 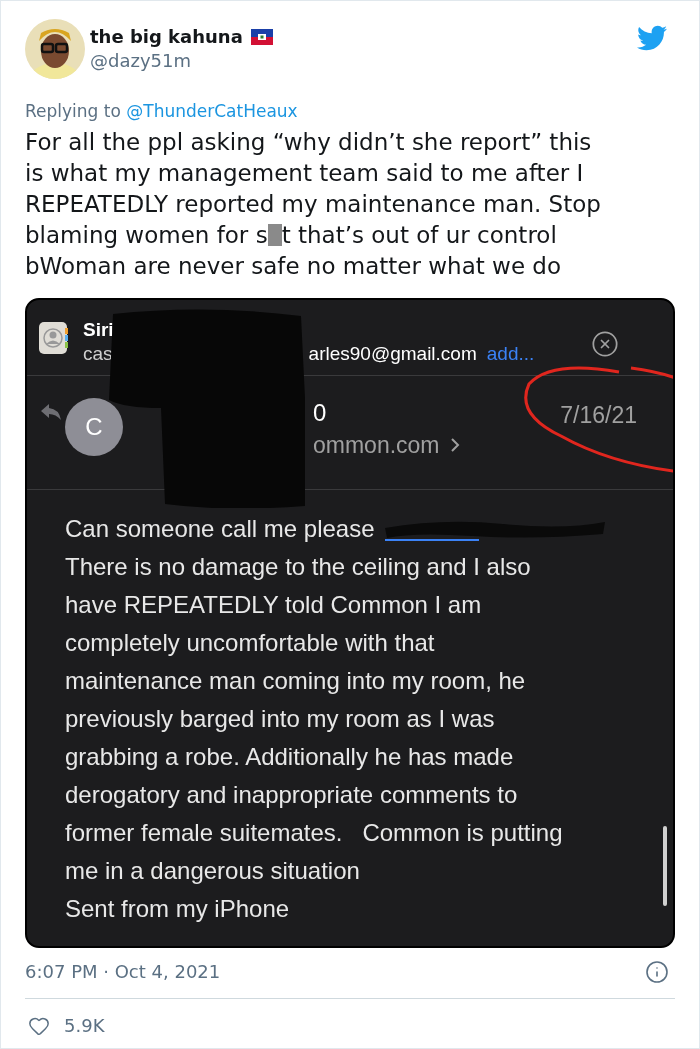 What do you see at coordinates (55, 49) in the screenshot?
I see `avatar` at bounding box center [55, 49].